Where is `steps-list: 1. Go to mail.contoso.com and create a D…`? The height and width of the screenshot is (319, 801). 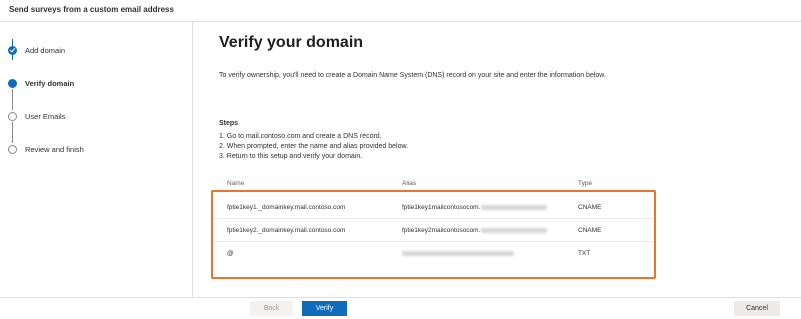 steps-list: 1. Go to mail.contoso.com and create a D… is located at coordinates (313, 147).